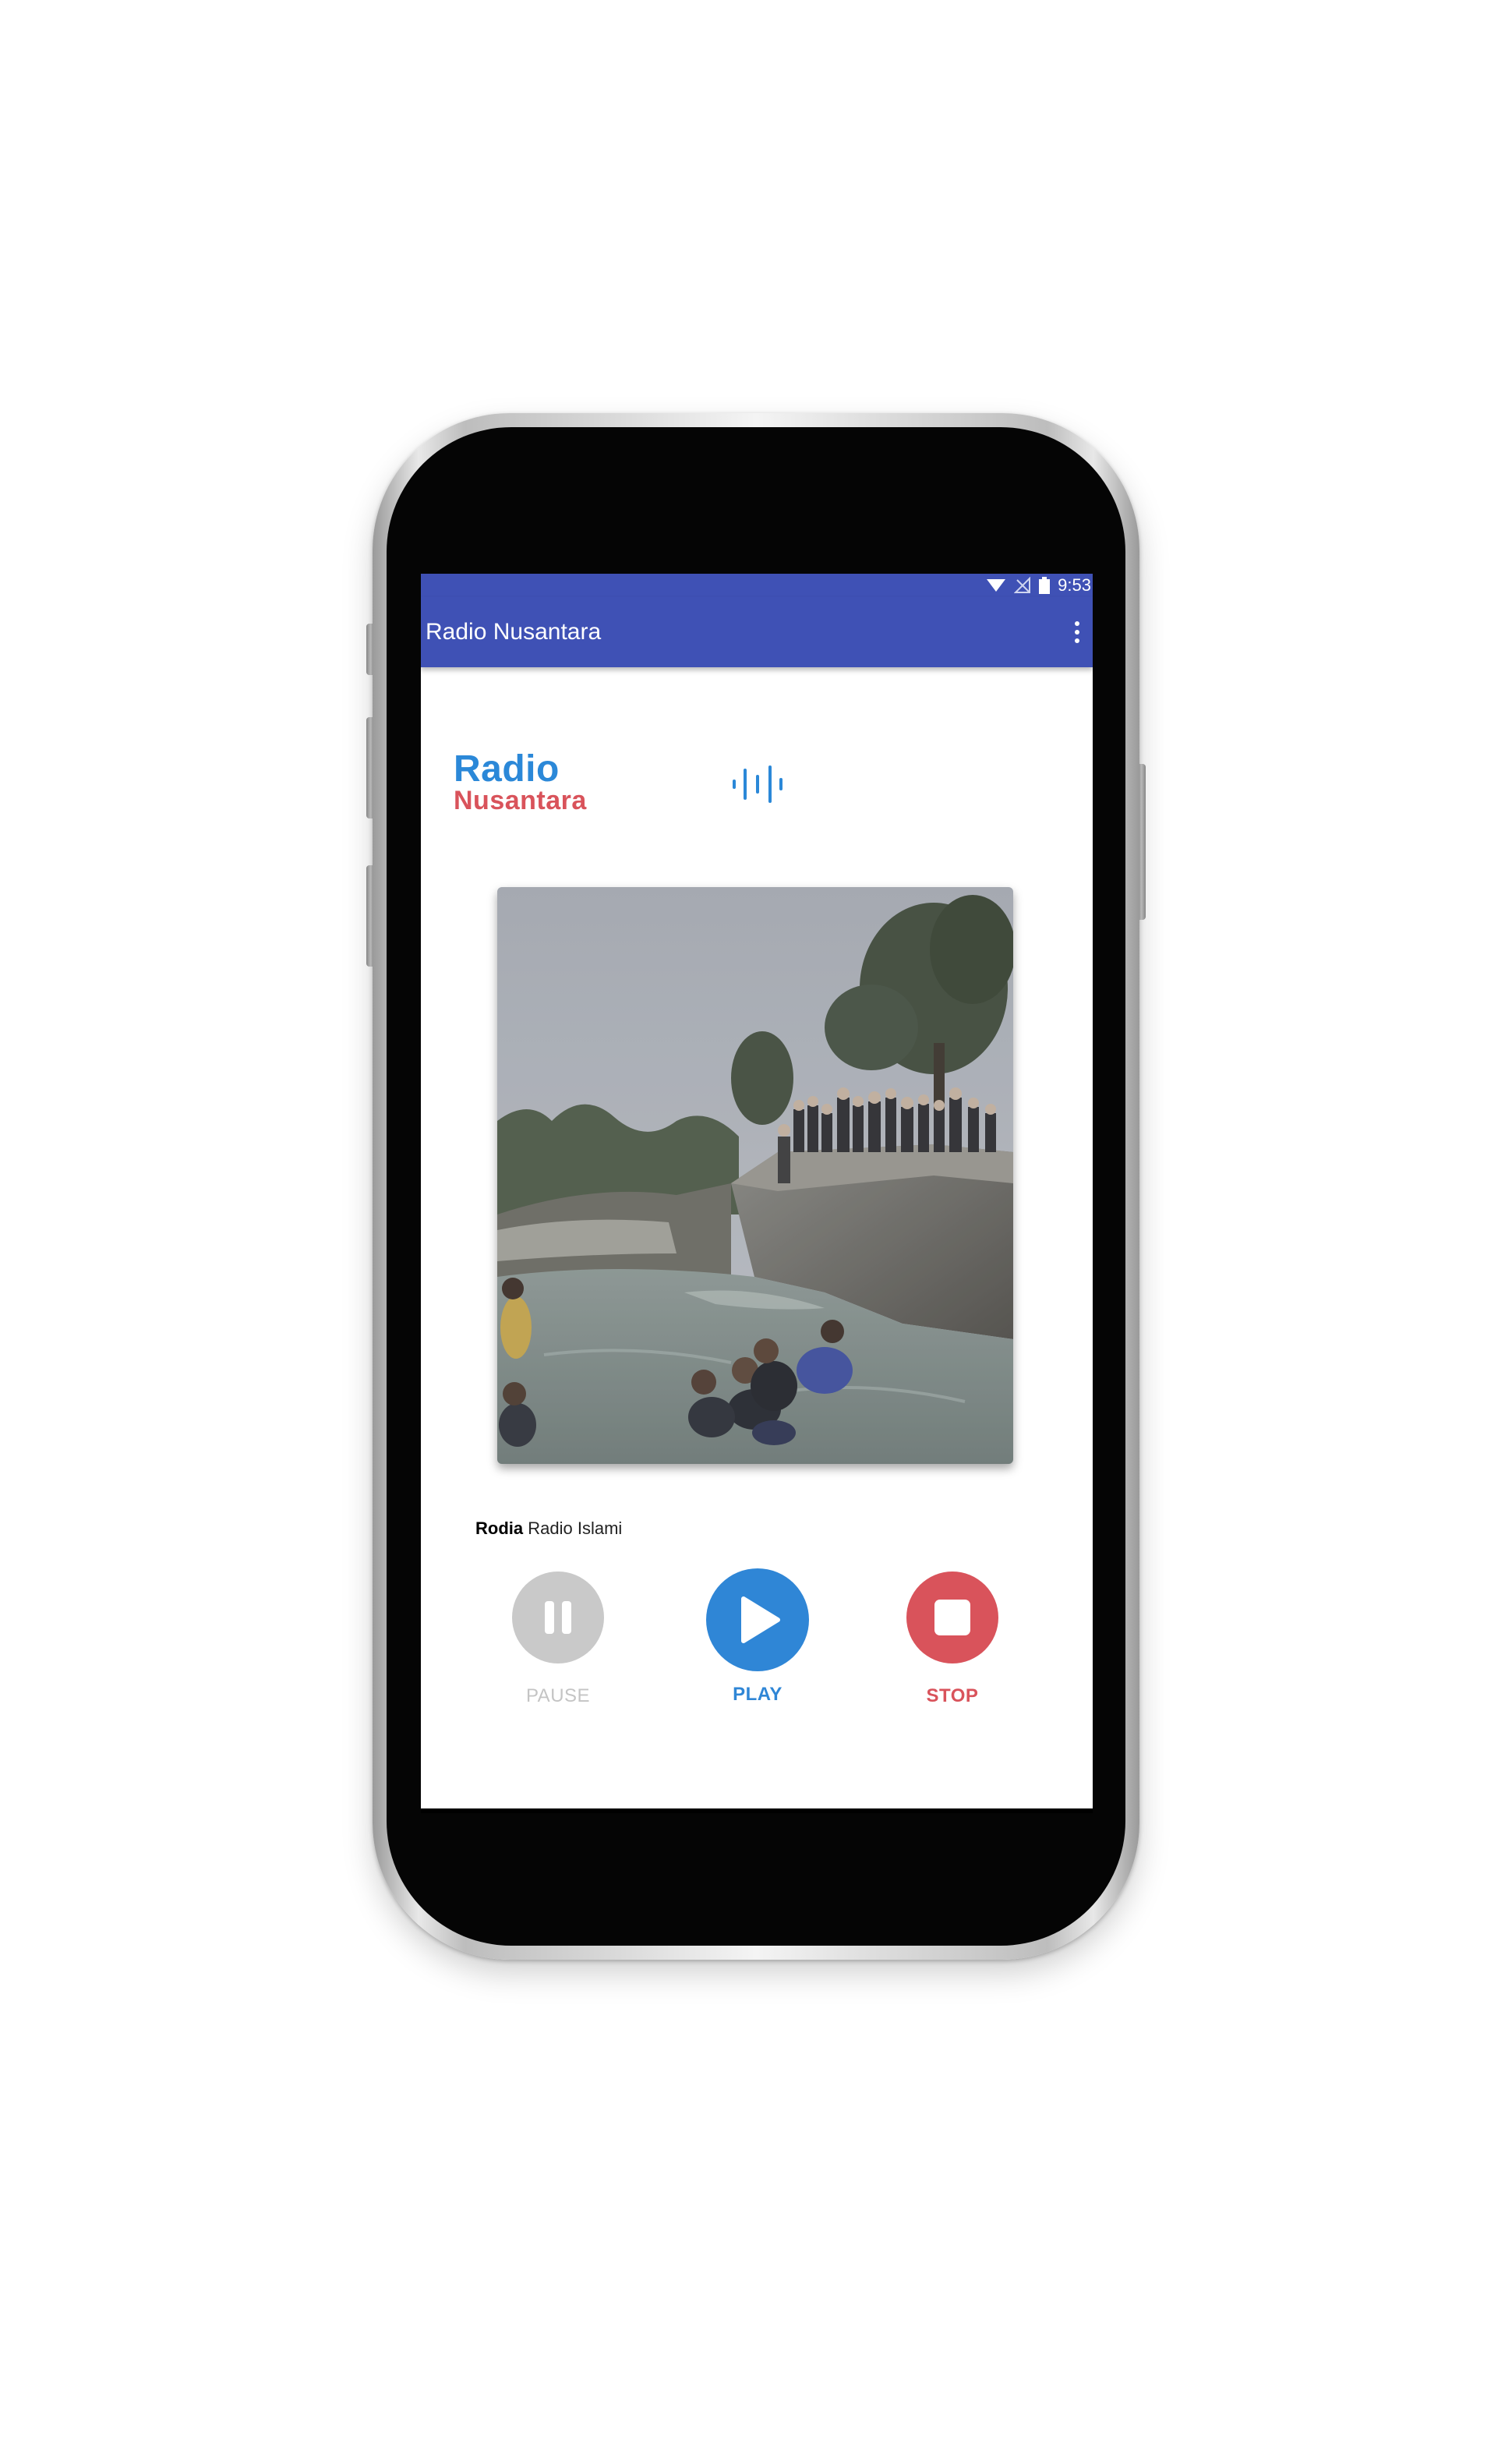 This screenshot has width=1512, height=2443. I want to click on status-bar: 9:53, so click(757, 586).